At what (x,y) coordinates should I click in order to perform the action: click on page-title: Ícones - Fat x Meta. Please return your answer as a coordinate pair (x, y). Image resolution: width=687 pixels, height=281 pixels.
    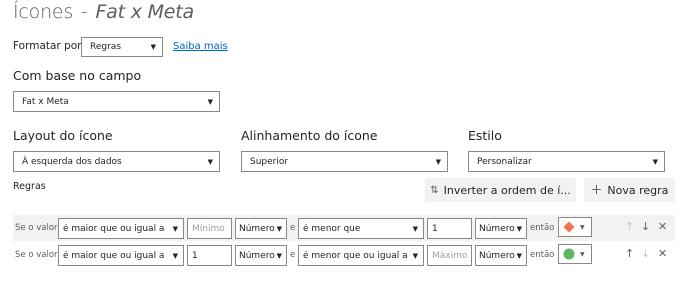
    Looking at the image, I should click on (103, 12).